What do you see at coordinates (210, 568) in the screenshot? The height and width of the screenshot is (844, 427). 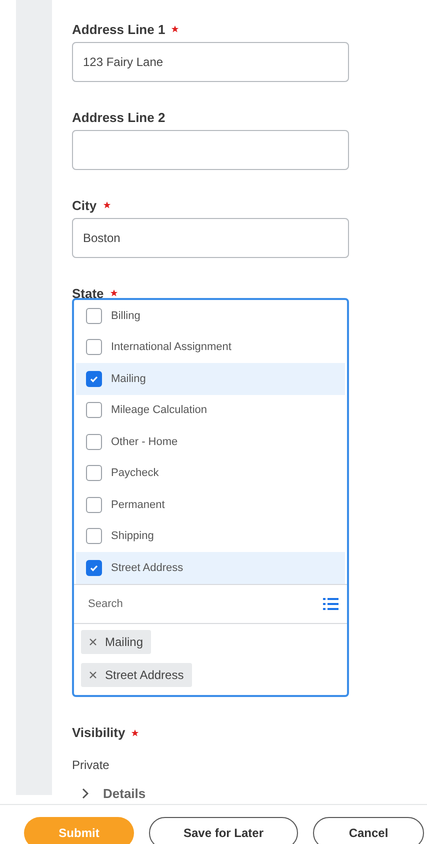 I see `dropdown-option: Street Address` at bounding box center [210, 568].